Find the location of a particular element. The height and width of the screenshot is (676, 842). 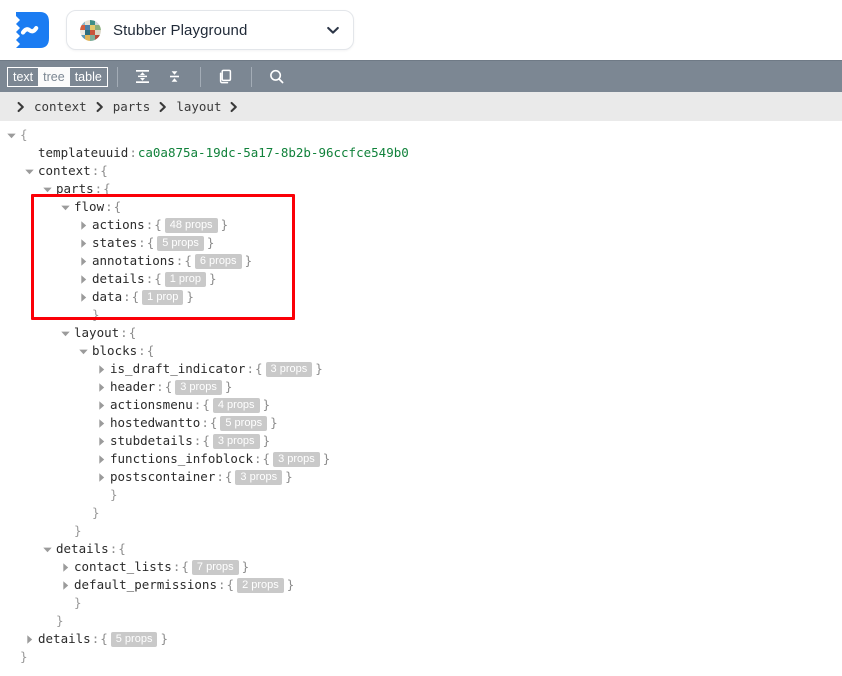

tree-key: details is located at coordinates (118, 278).